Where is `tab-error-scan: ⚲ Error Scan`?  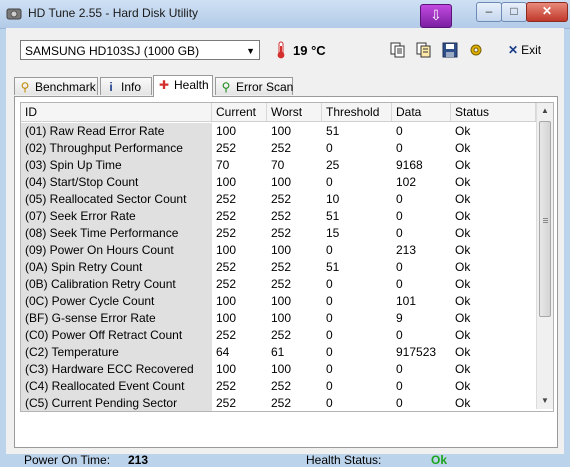
tab-error-scan: ⚲ Error Scan is located at coordinates (254, 86).